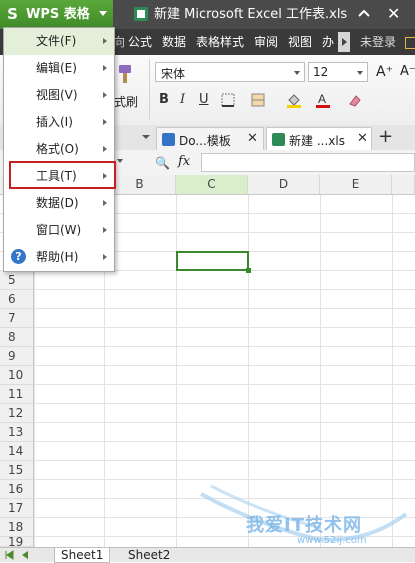  I want to click on app-name: WPS 表格, so click(58, 14).